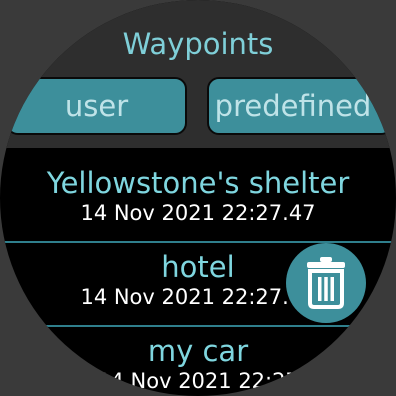  What do you see at coordinates (300, 106) in the screenshot?
I see `tab-predefined: predefined` at bounding box center [300, 106].